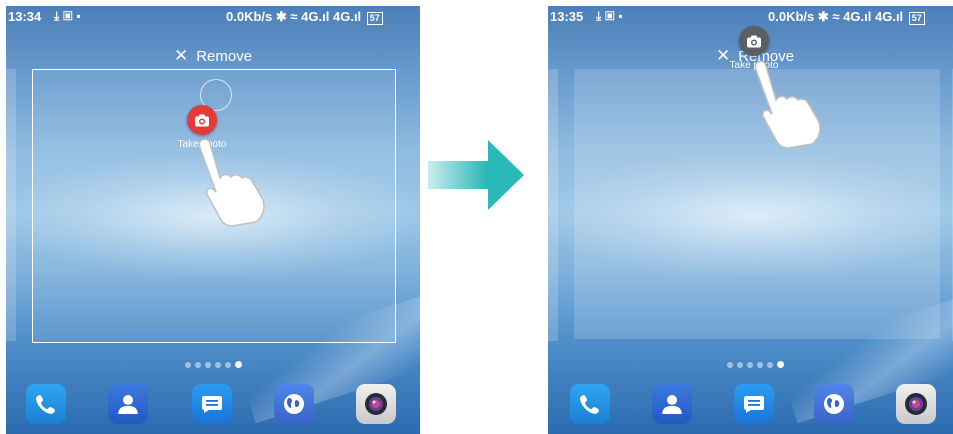  Describe the element at coordinates (224, 56) in the screenshot. I see `remove-label: Remove` at that location.